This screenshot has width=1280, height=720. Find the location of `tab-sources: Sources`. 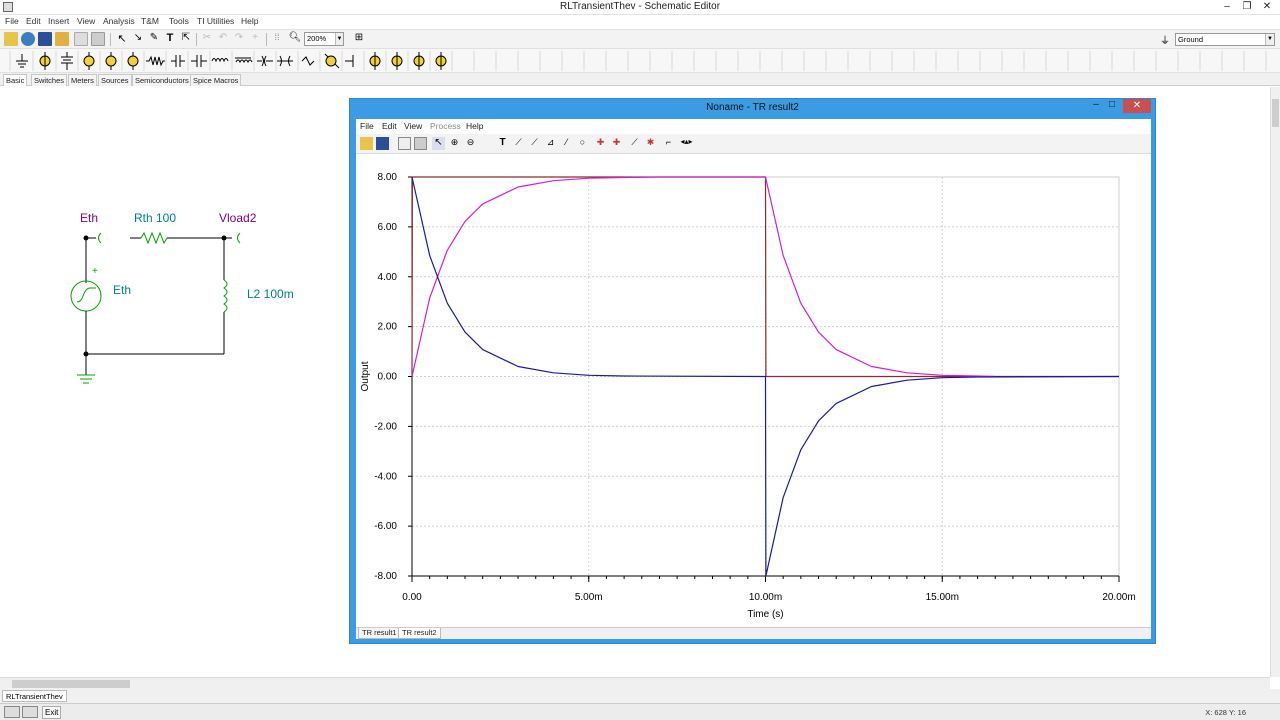

tab-sources: Sources is located at coordinates (115, 80).